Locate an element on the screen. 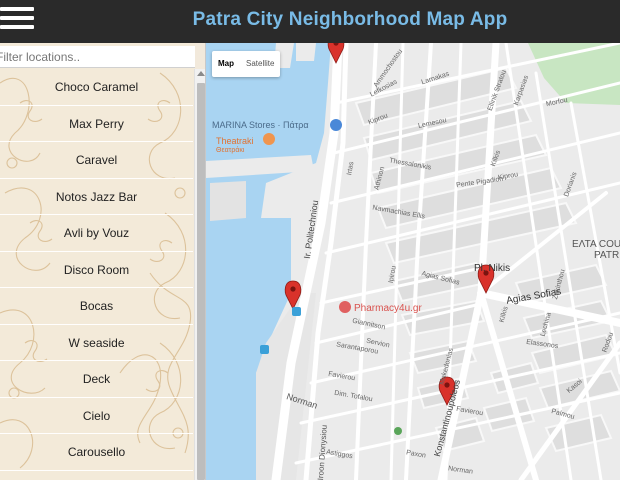 Image resolution: width=620 pixels, height=480 pixels. sidebar-scrollbar is located at coordinates (199, 274).